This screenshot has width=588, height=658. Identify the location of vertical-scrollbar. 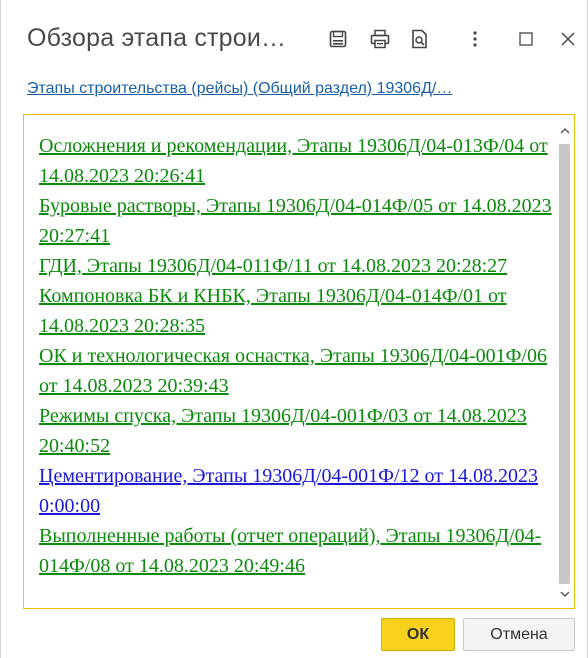
(564, 361).